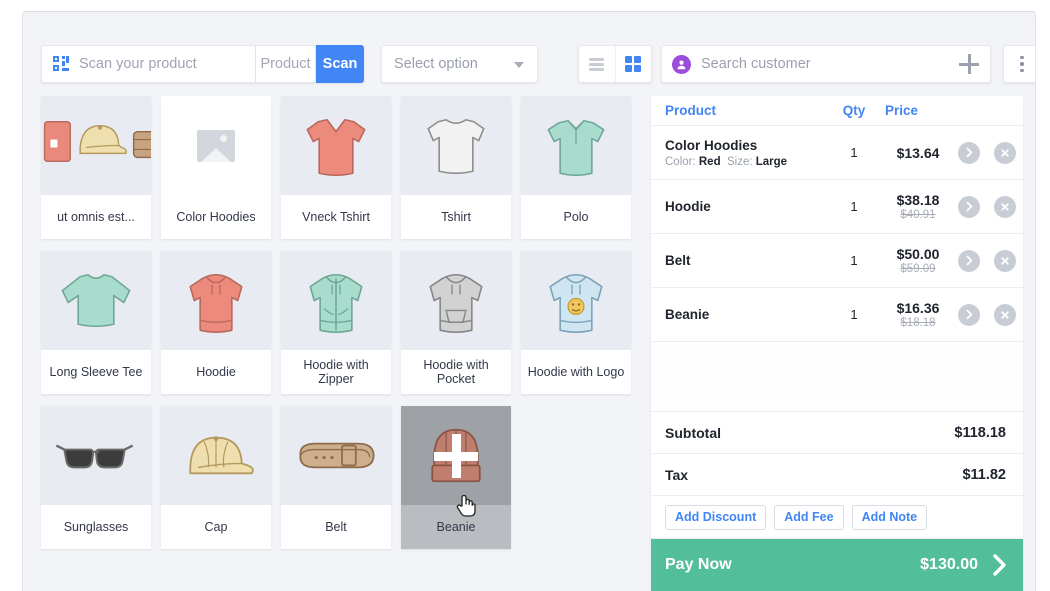  I want to click on more-options-button, so click(1019, 64).